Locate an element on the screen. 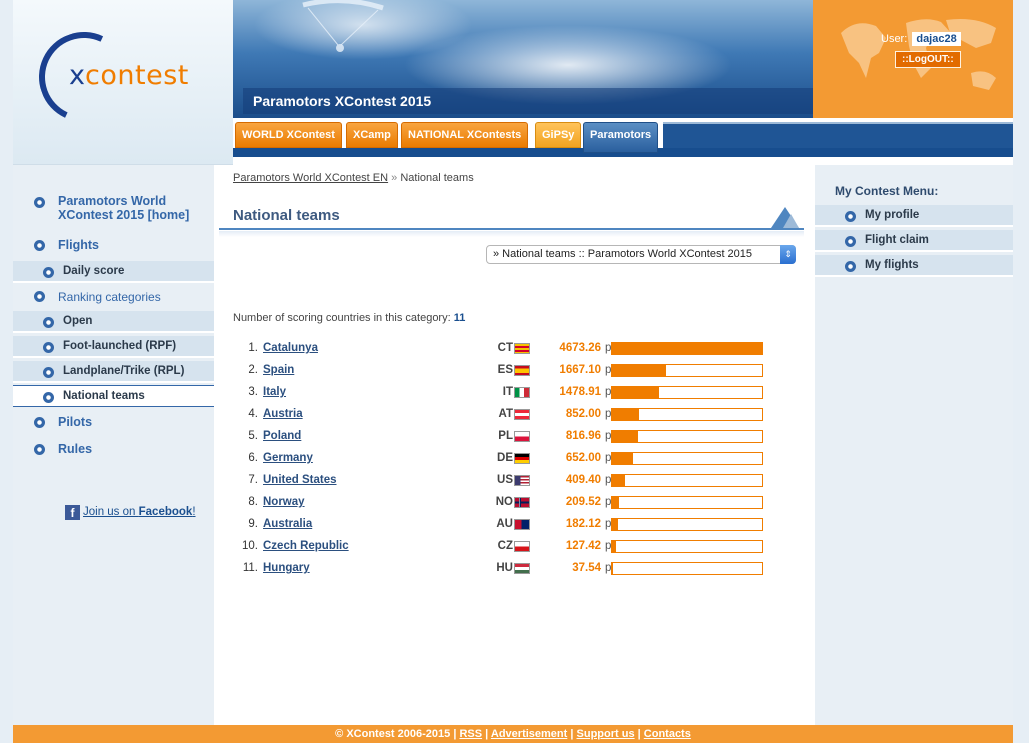 The image size is (1029, 743). table-row: 1. Catalunya CT 4673.26 p. is located at coordinates (503, 352).